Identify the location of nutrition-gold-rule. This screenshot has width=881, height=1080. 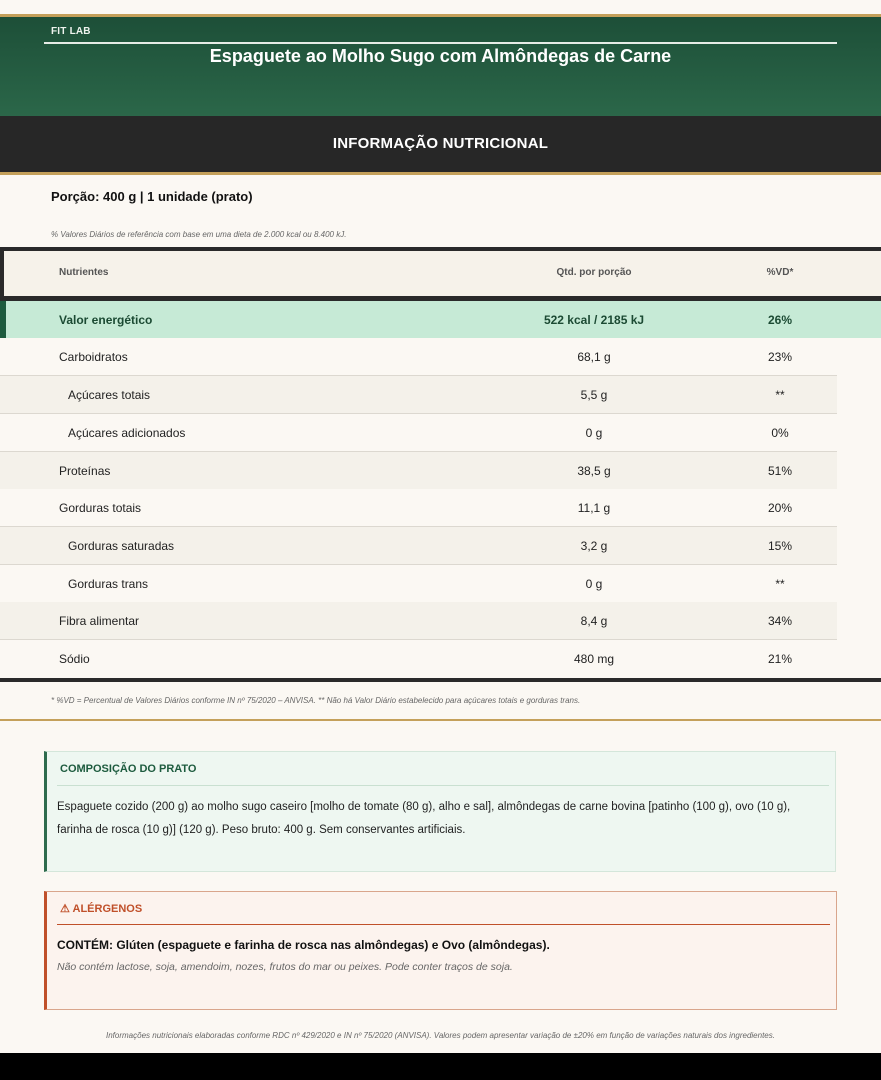
(440, 173).